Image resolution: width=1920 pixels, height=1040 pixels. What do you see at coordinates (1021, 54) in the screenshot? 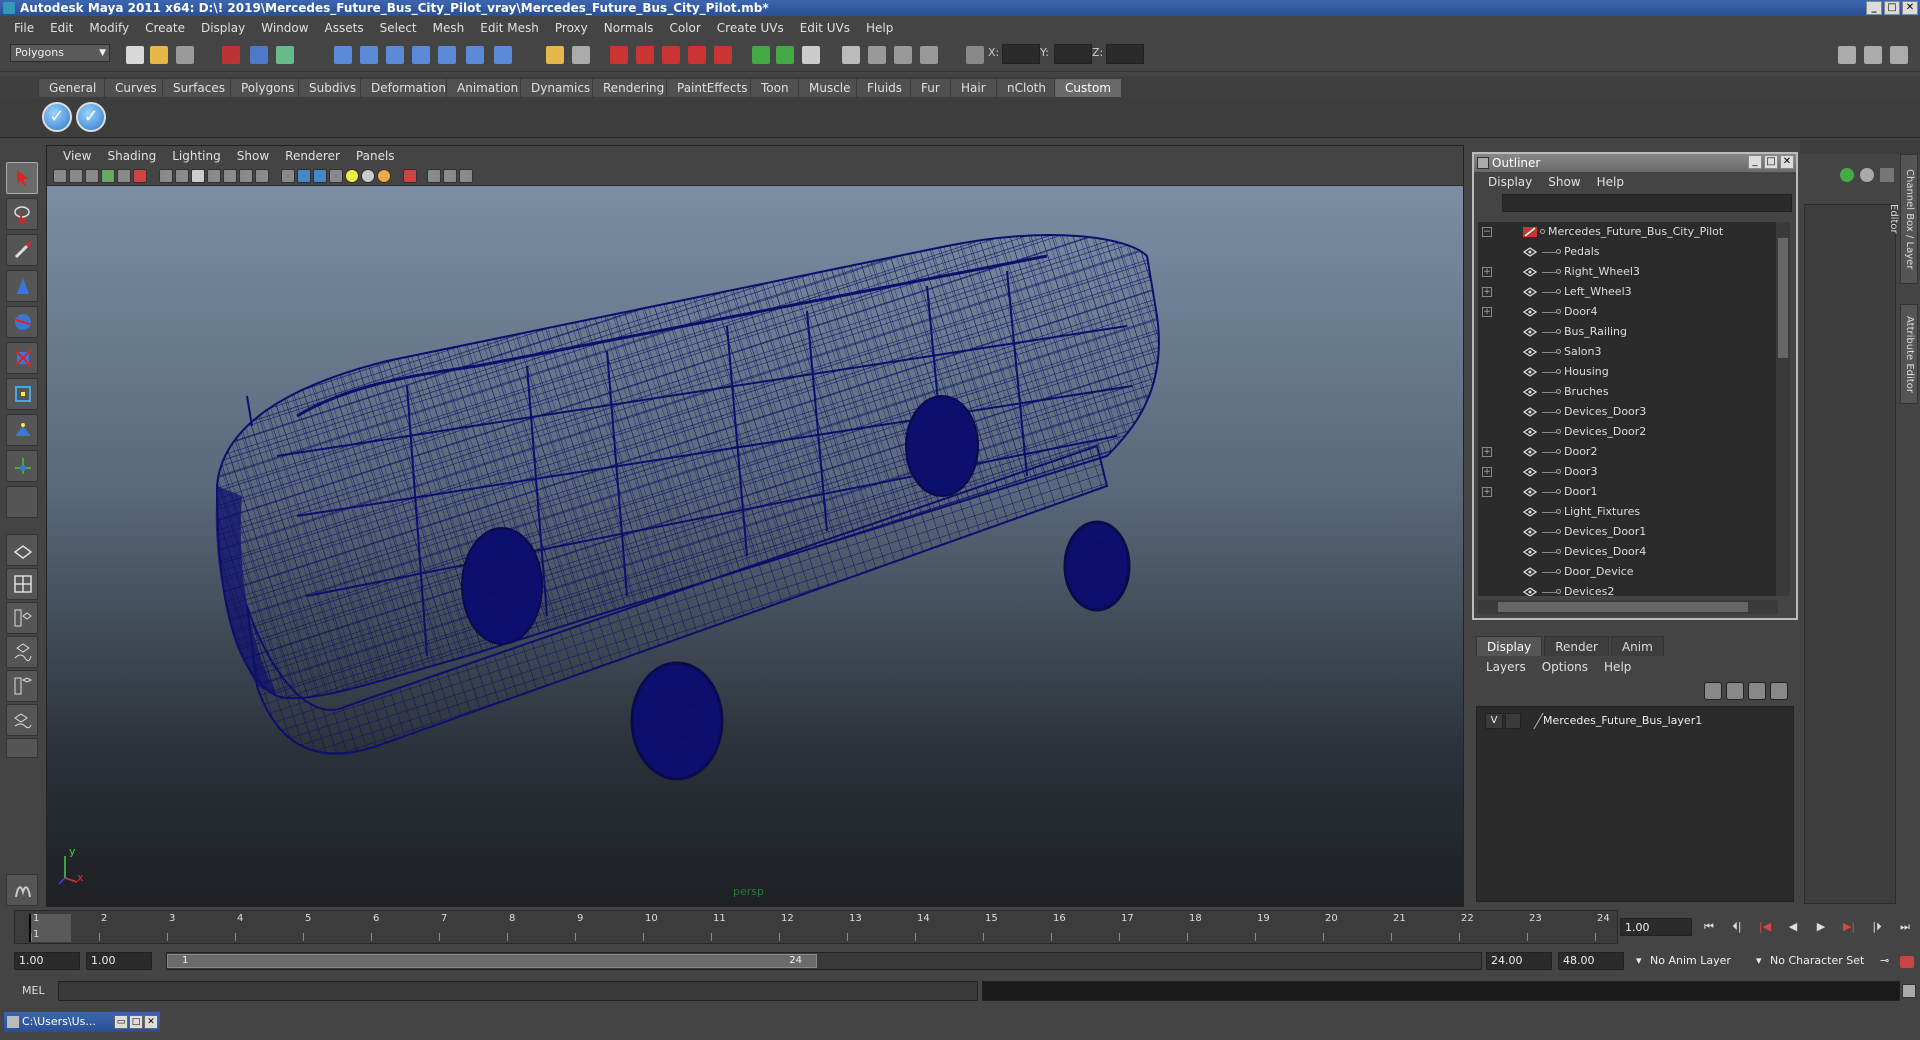
I see `x-field` at bounding box center [1021, 54].